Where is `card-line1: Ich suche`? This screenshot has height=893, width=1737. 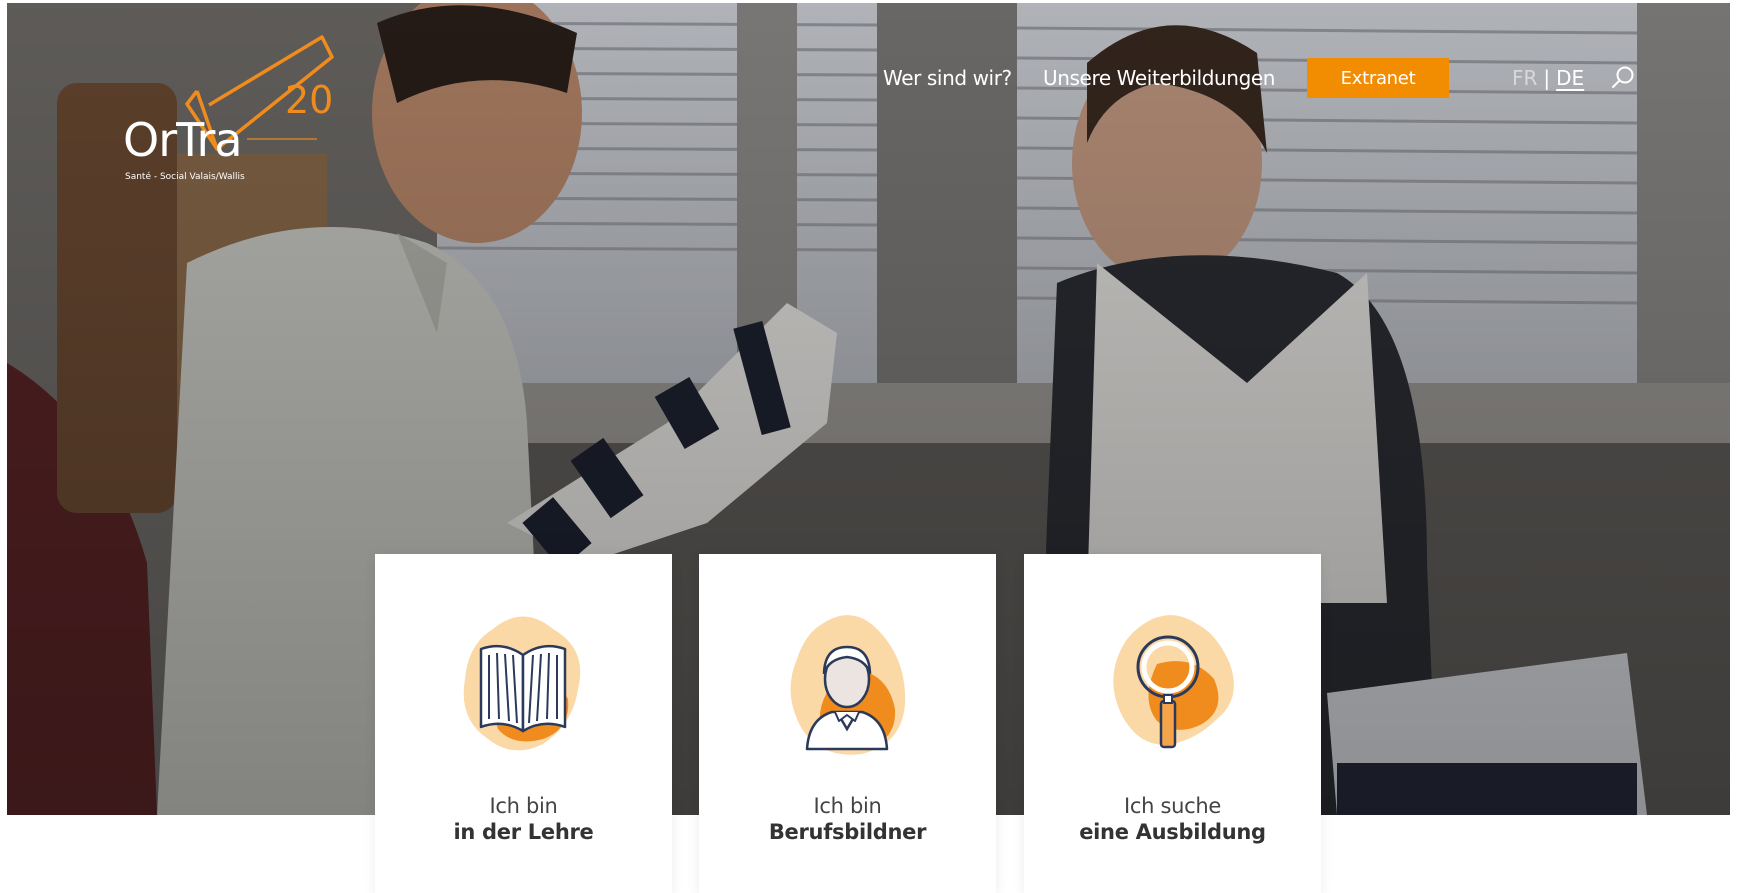 card-line1: Ich suche is located at coordinates (1172, 806).